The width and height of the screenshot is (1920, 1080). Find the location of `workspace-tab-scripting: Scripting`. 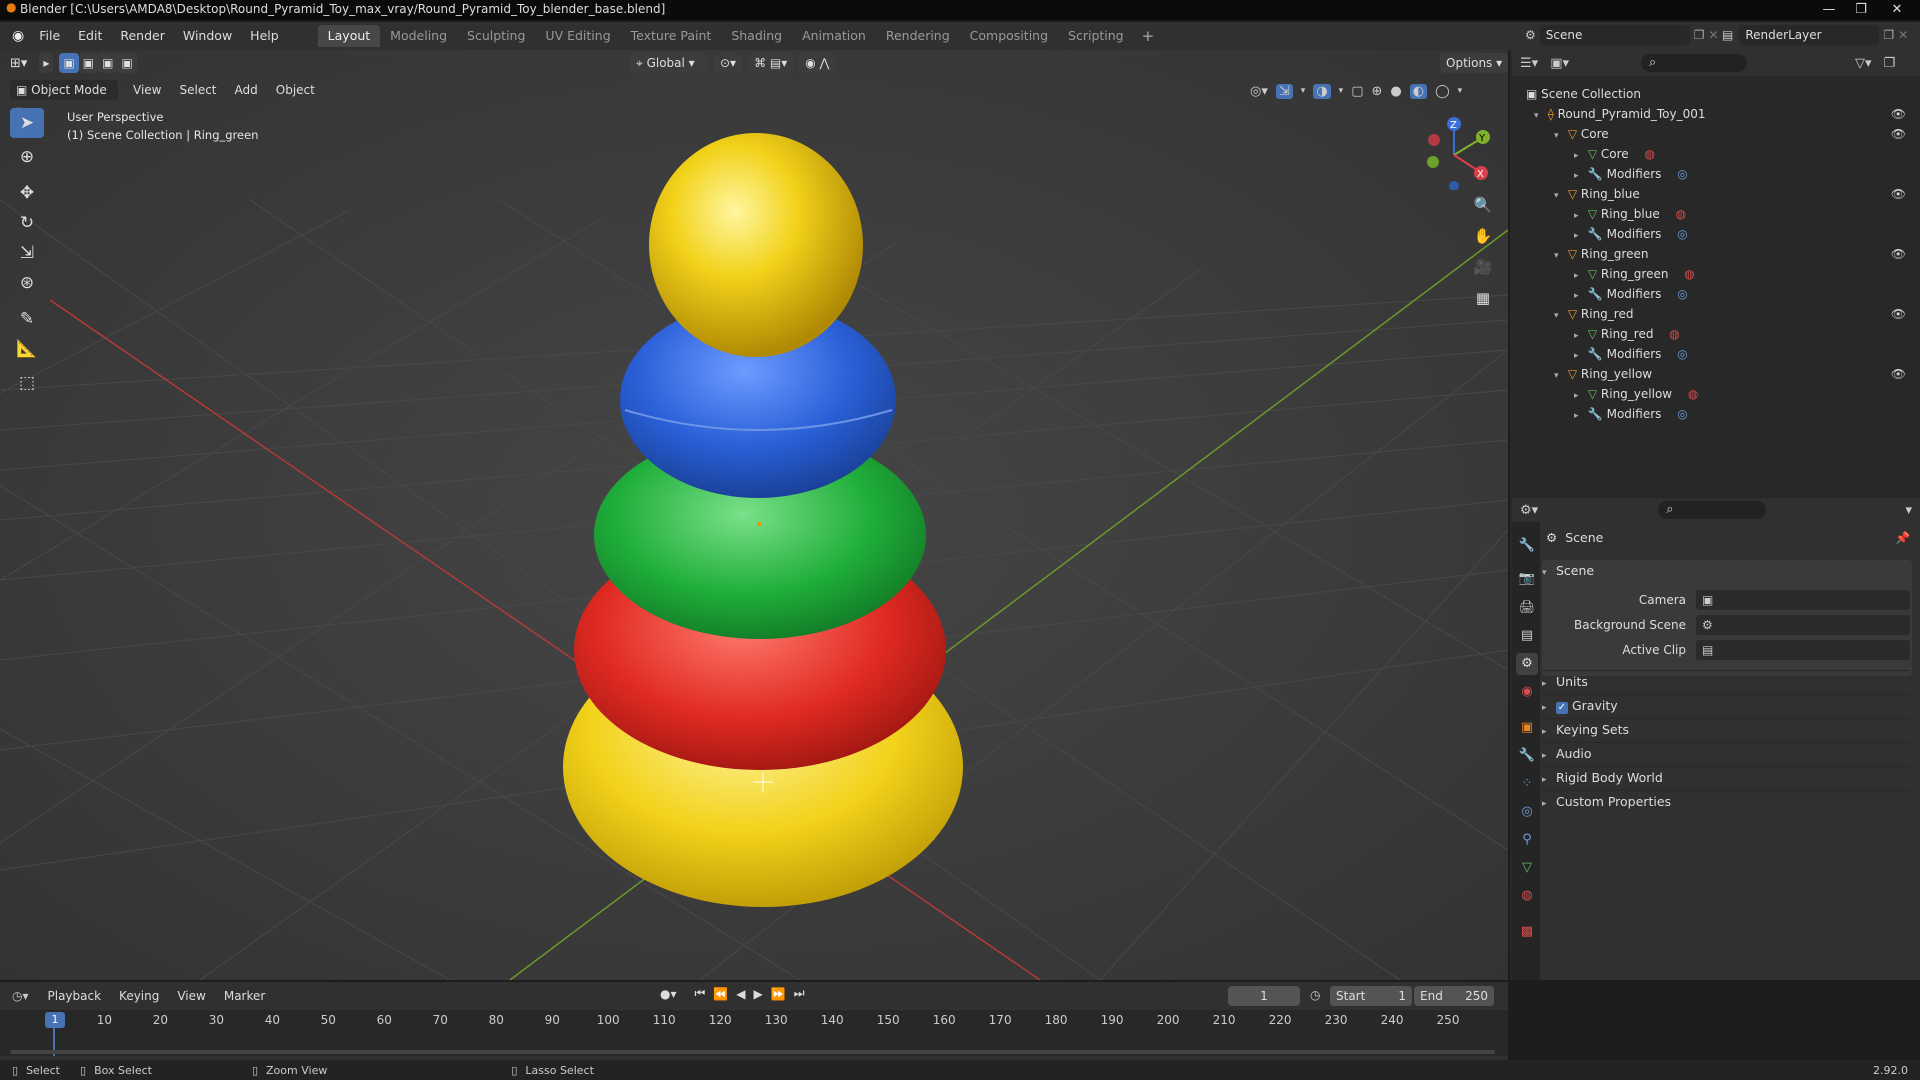

workspace-tab-scripting: Scripting is located at coordinates (1096, 36).